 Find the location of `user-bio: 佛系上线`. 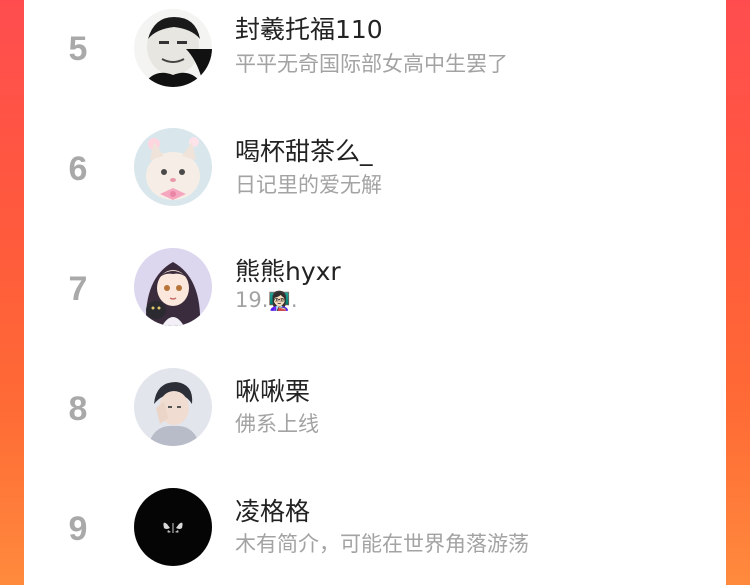

user-bio: 佛系上线 is located at coordinates (277, 424).